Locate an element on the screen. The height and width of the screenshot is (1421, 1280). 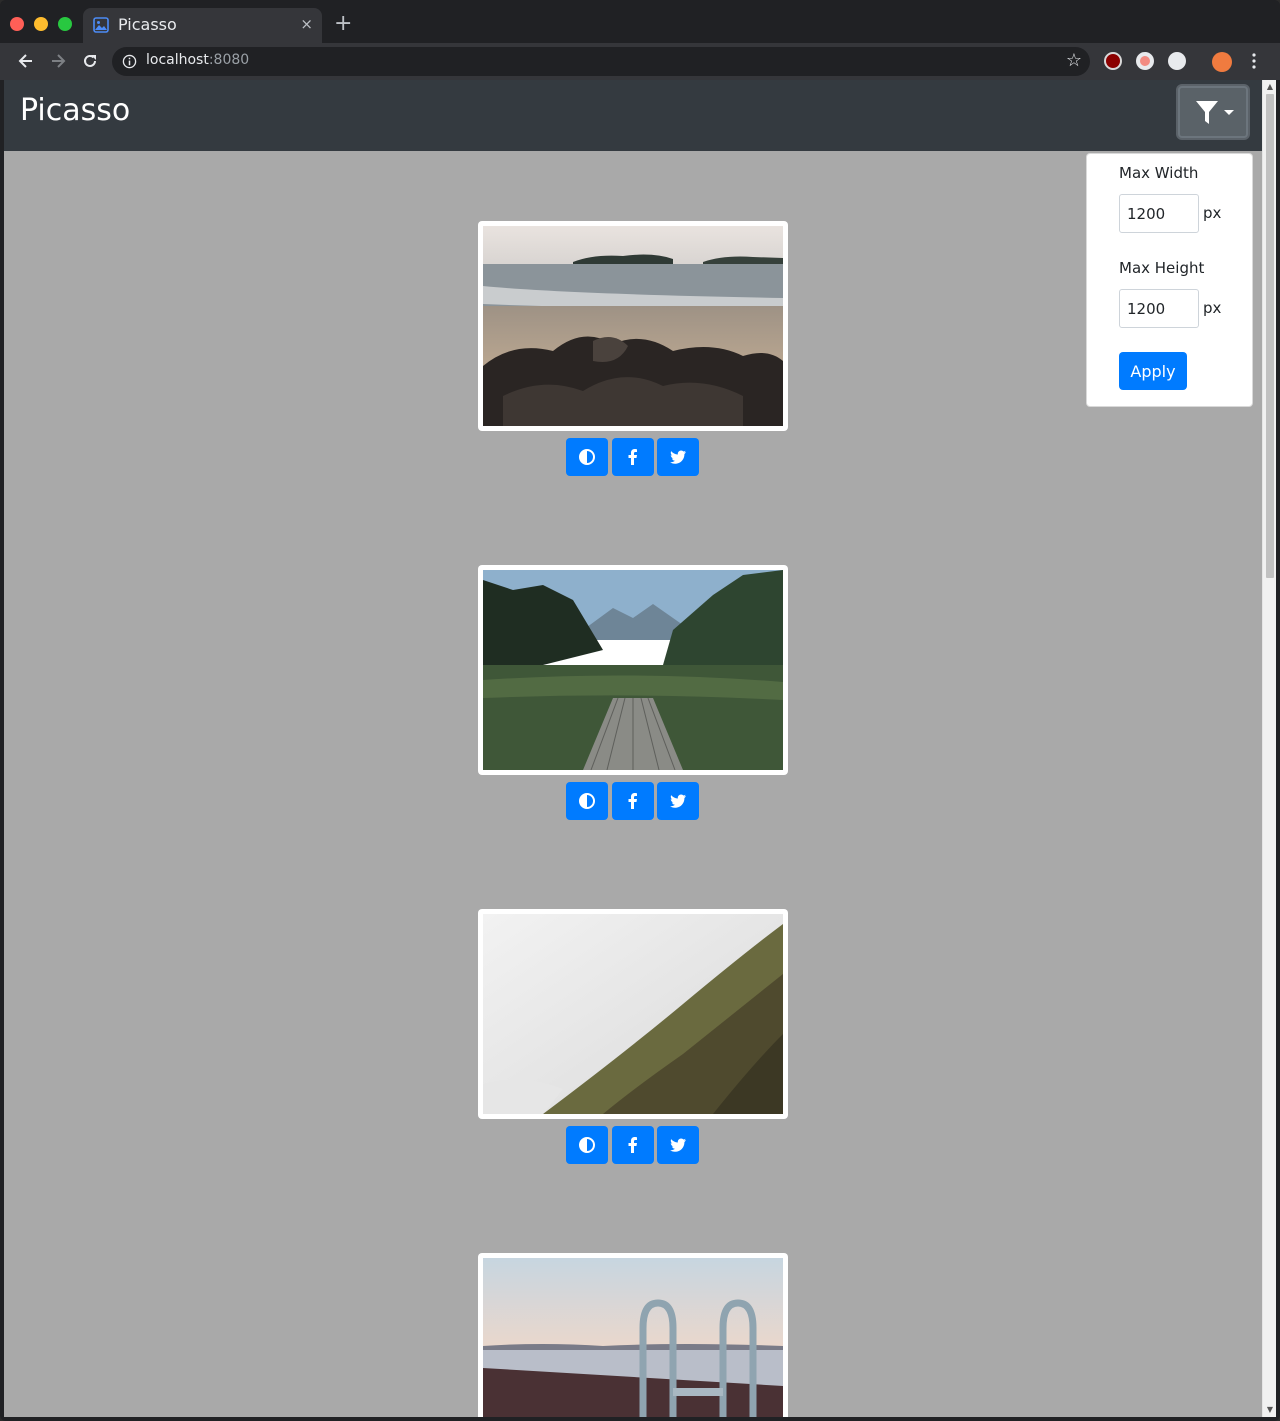
maximize-window-button is located at coordinates (65, 24).